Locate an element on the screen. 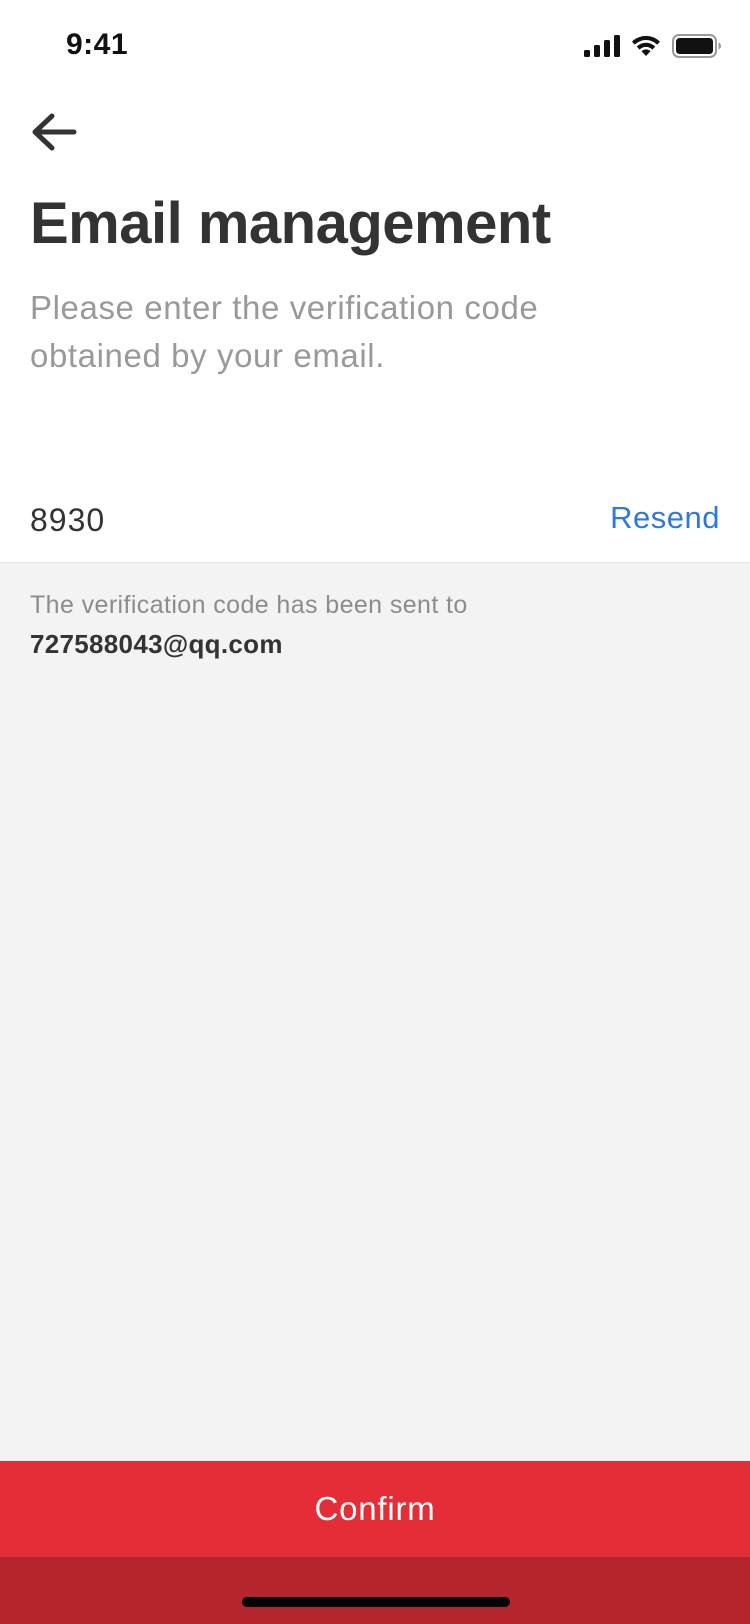 Image resolution: width=750 pixels, height=1624 pixels. home-indicator is located at coordinates (376, 1602).